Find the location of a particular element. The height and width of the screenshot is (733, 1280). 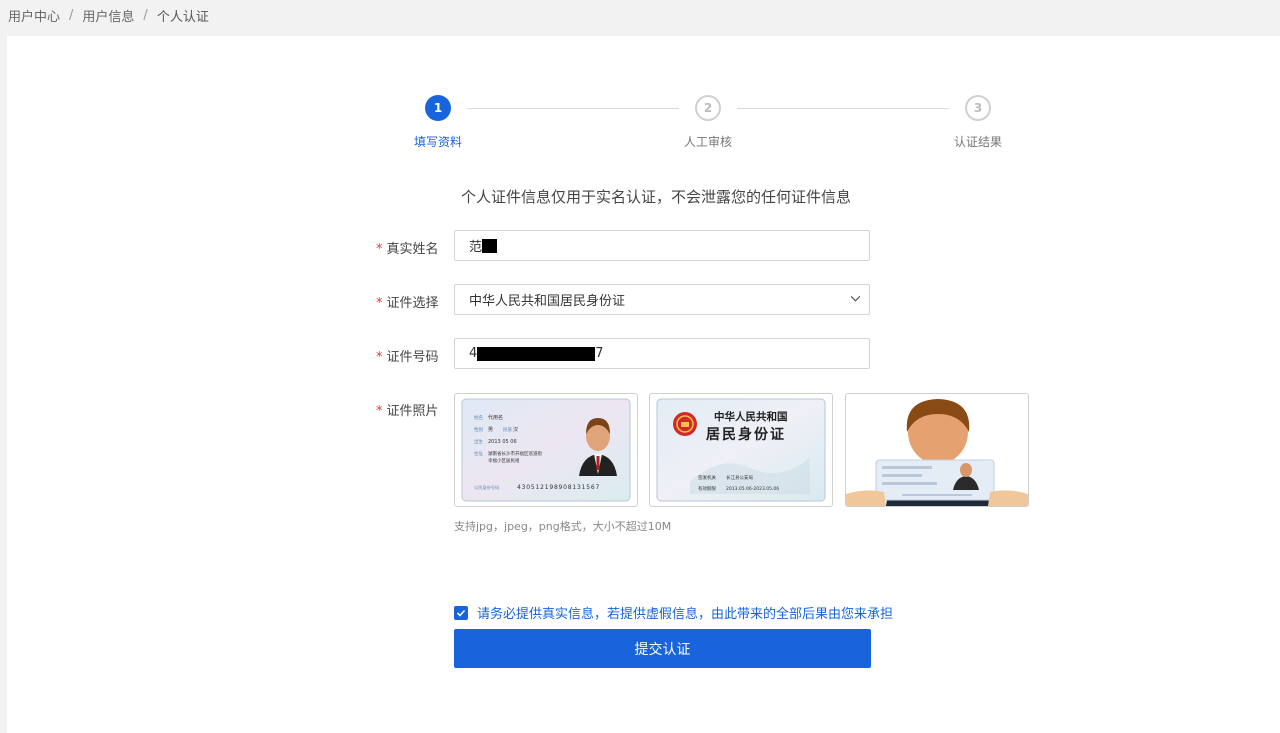

id-front-gender-label: 性别 is located at coordinates (478, 429).